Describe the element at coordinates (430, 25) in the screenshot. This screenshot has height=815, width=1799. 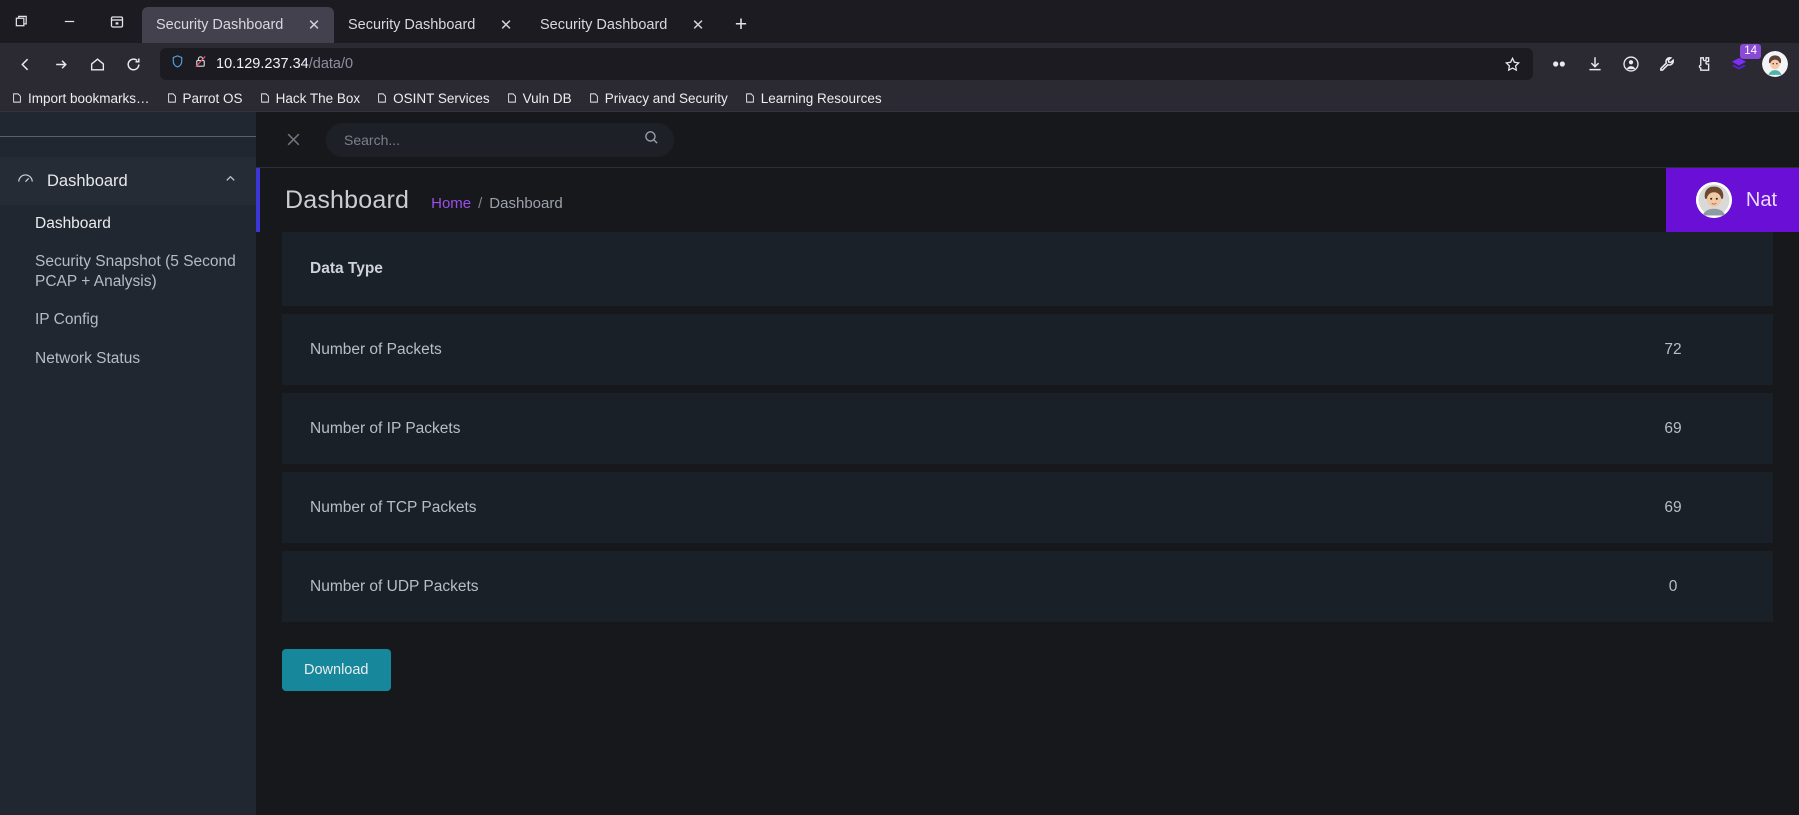
I see `tab-1: Security Dashboard ✕` at that location.